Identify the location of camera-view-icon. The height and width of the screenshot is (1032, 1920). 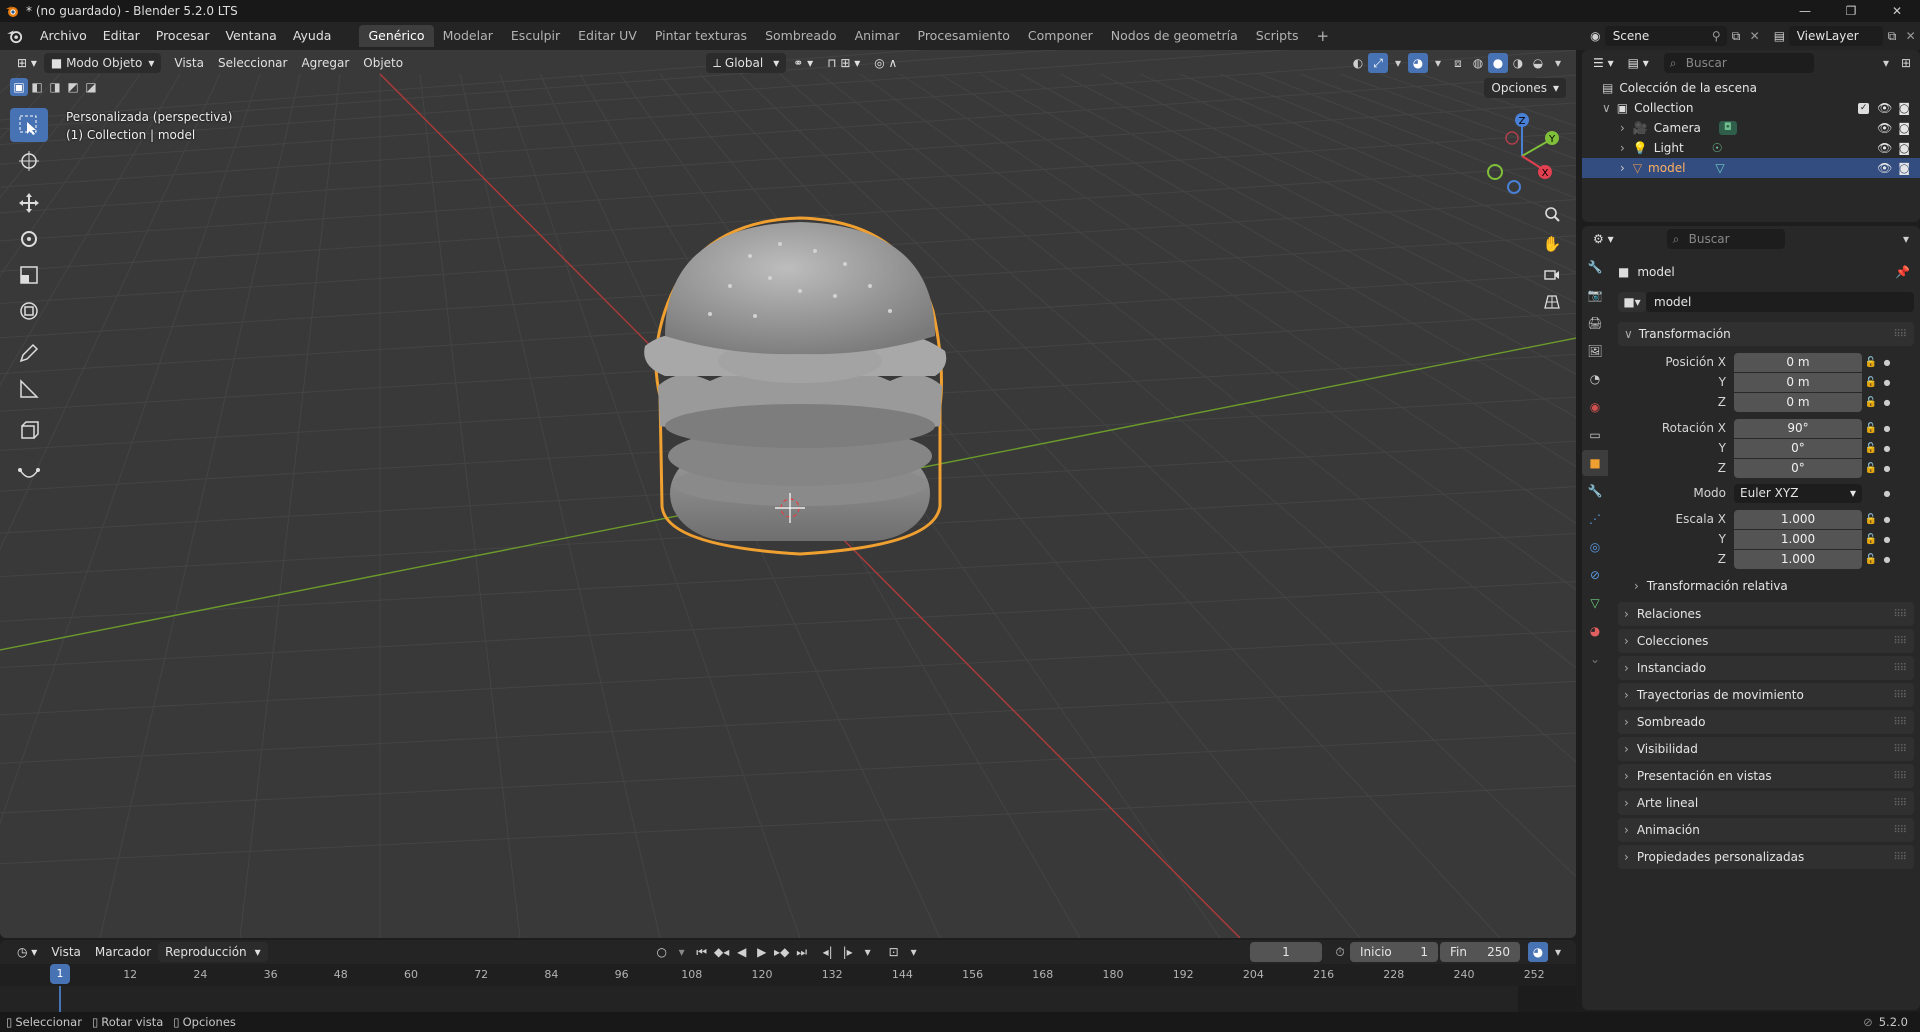
(1552, 274).